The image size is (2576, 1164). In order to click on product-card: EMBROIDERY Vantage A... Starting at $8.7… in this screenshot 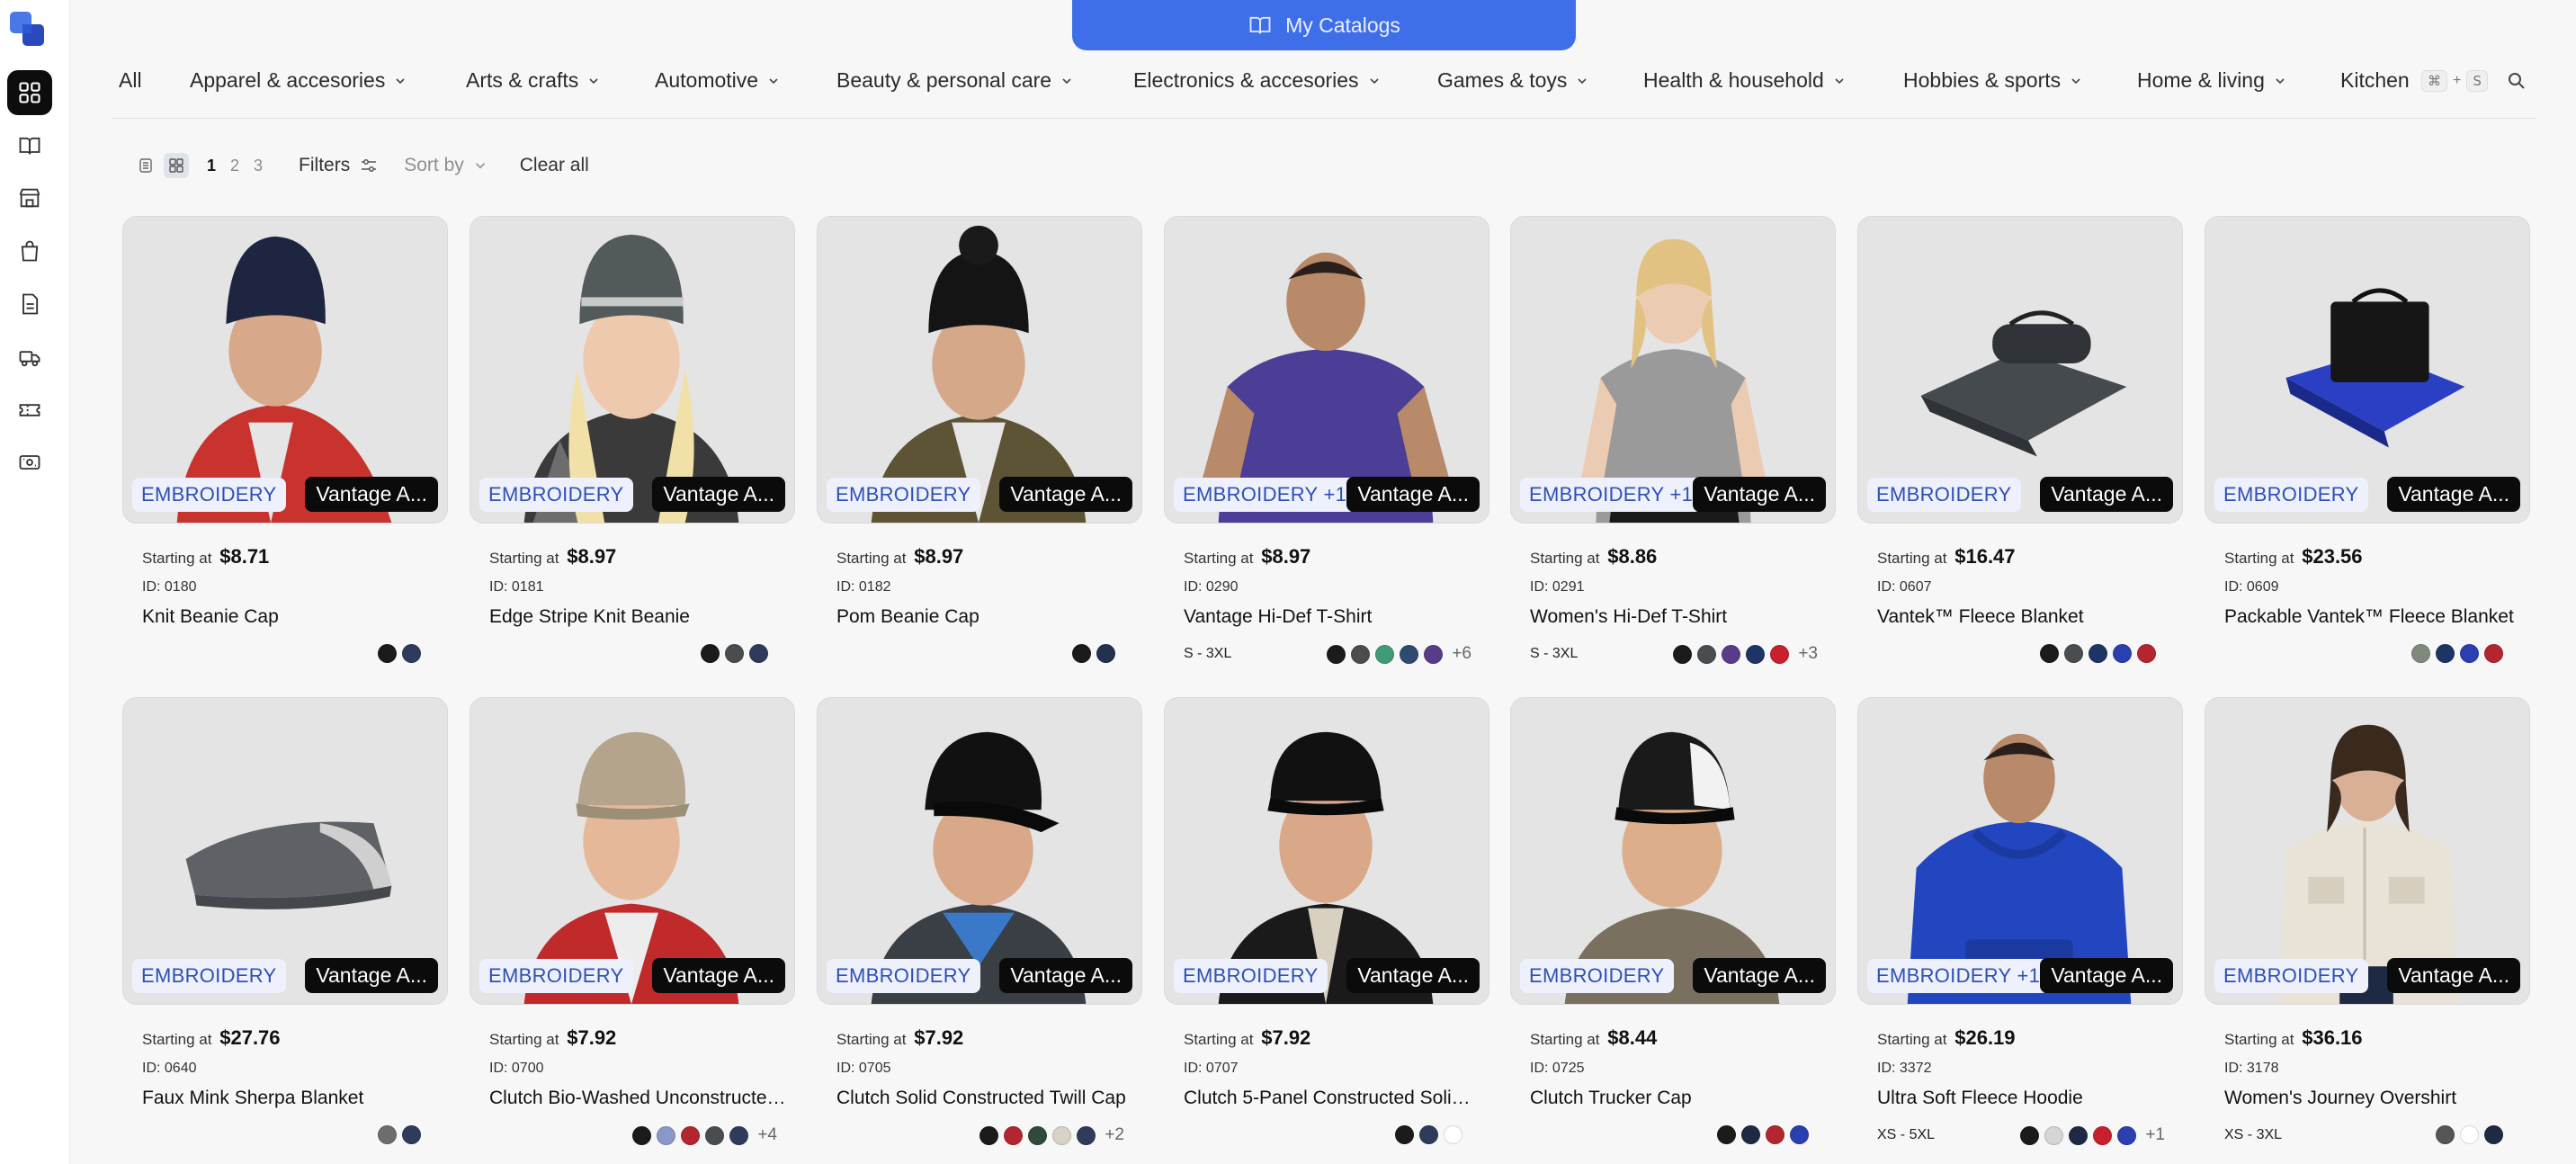, I will do `click(285, 441)`.